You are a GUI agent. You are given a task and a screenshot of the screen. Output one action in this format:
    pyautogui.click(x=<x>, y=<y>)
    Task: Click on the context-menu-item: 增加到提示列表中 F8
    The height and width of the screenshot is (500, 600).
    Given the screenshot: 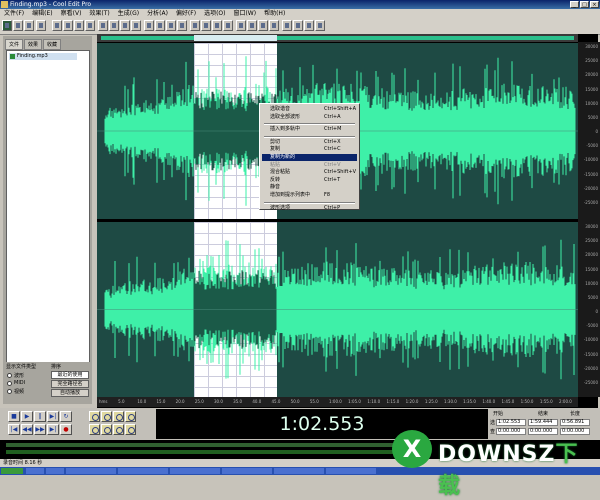 What is the action you would take?
    pyautogui.click(x=309, y=195)
    